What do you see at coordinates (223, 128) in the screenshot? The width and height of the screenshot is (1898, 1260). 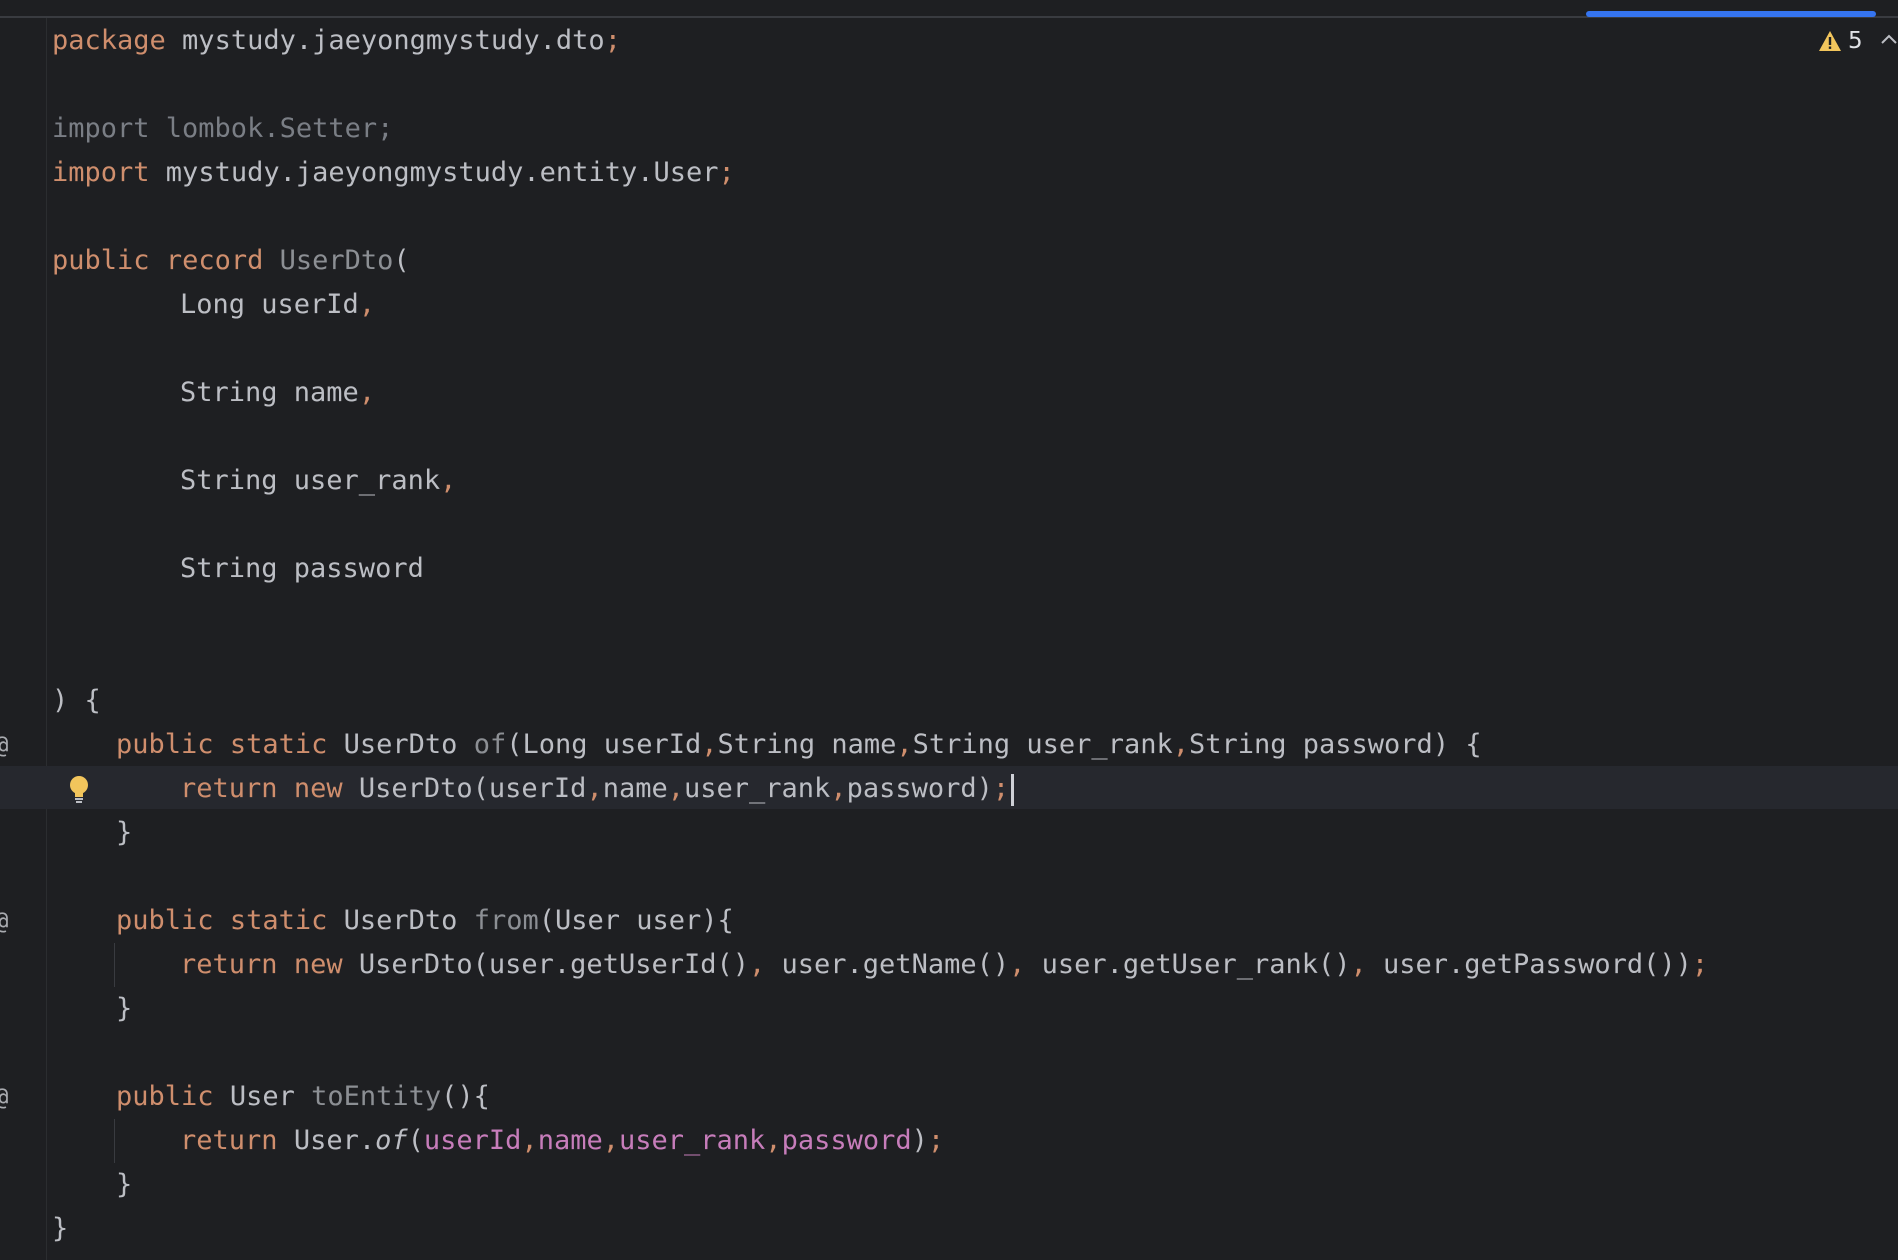 I see `unused-import: import lombok.Setter;` at bounding box center [223, 128].